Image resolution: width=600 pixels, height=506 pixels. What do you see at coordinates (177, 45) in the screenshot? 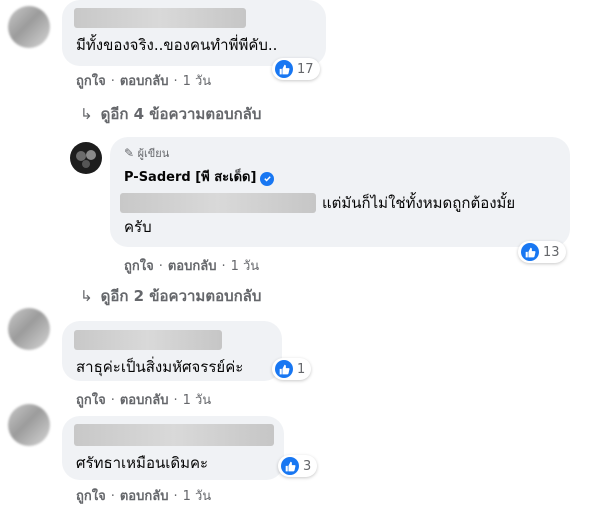
I see `comment-text: มีทั้งของจริง..ของคนทำพี่พีคับ..` at bounding box center [177, 45].